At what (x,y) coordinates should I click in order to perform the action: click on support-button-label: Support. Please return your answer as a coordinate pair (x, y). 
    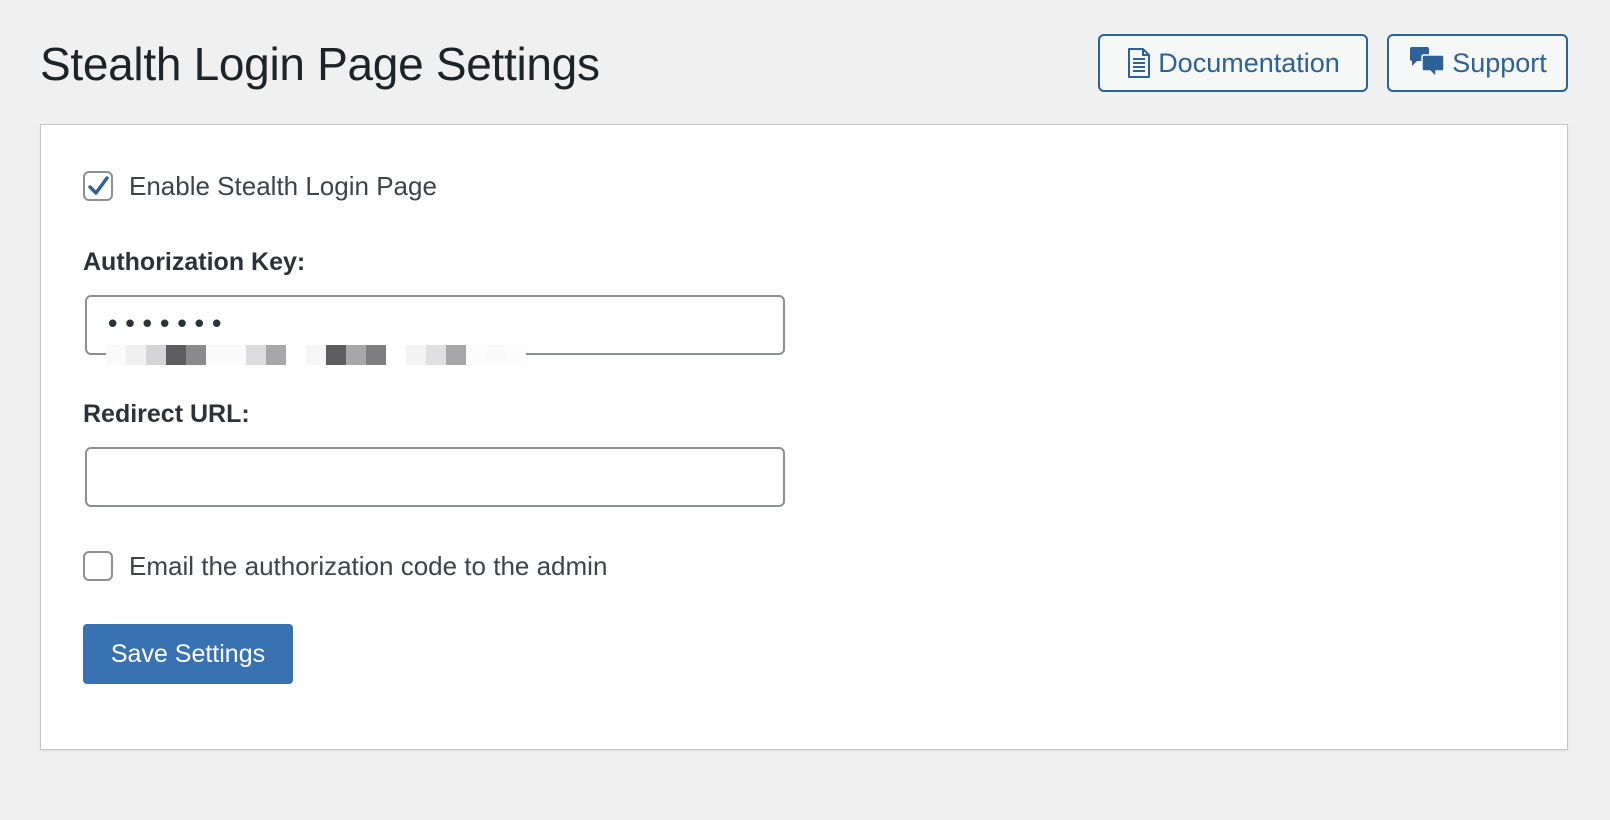
    Looking at the image, I should click on (1499, 62).